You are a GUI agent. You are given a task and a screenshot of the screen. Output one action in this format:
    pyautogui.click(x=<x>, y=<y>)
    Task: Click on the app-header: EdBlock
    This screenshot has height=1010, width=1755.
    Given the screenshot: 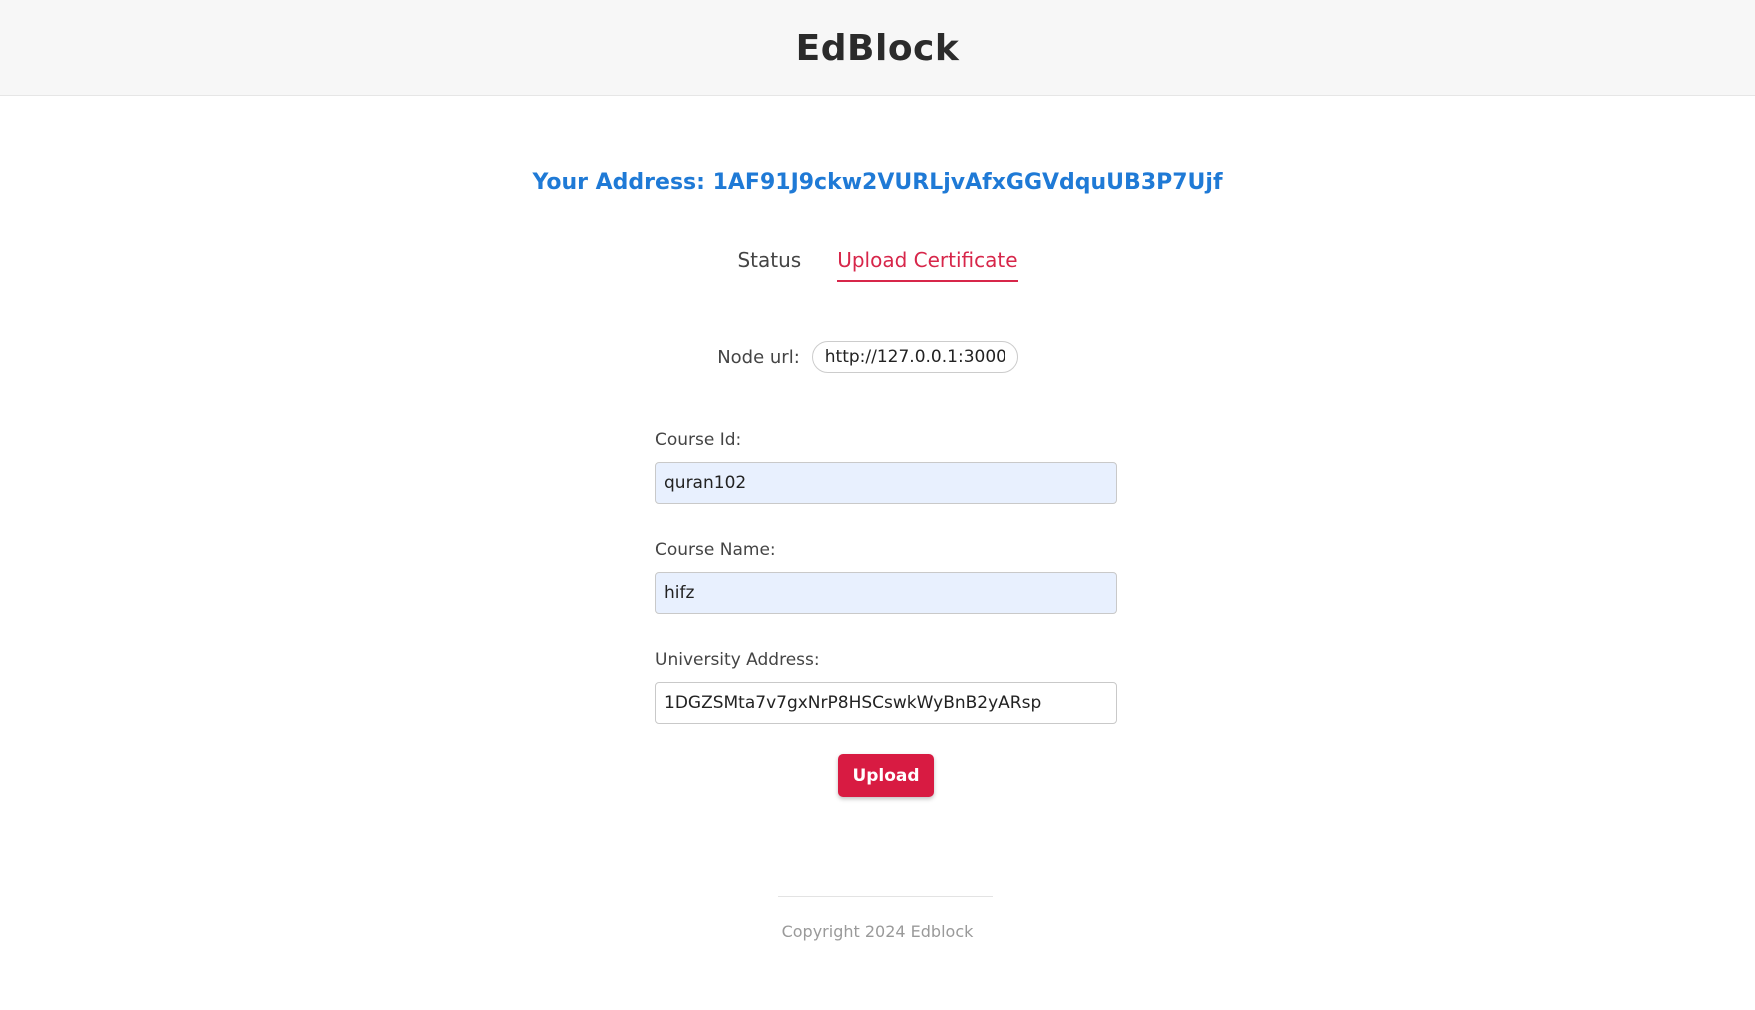 What is the action you would take?
    pyautogui.click(x=877, y=48)
    